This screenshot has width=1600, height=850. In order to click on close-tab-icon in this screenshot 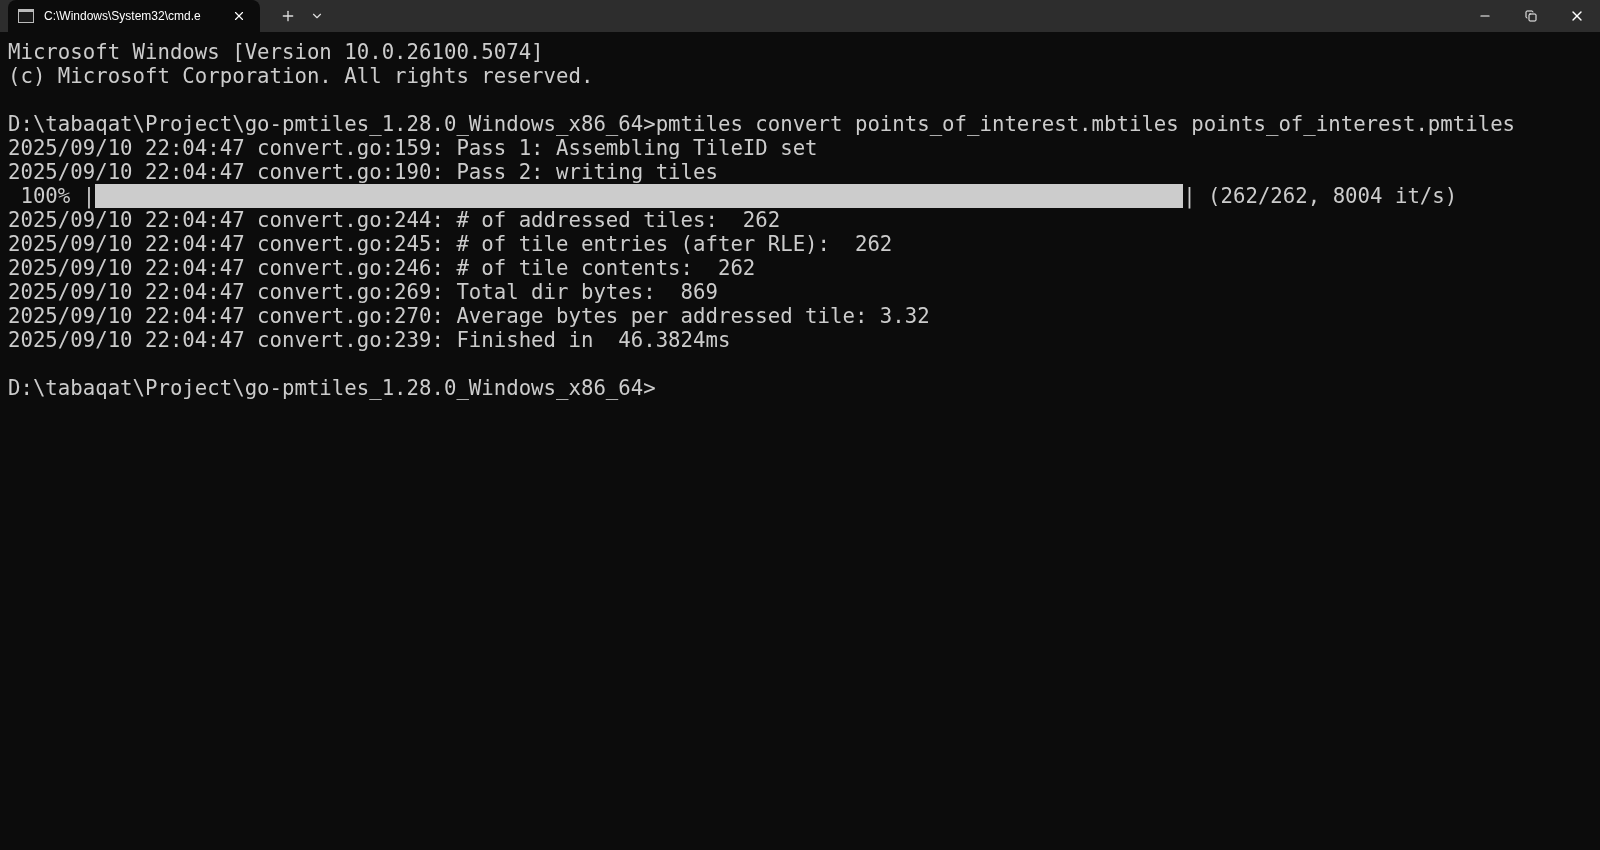, I will do `click(239, 16)`.